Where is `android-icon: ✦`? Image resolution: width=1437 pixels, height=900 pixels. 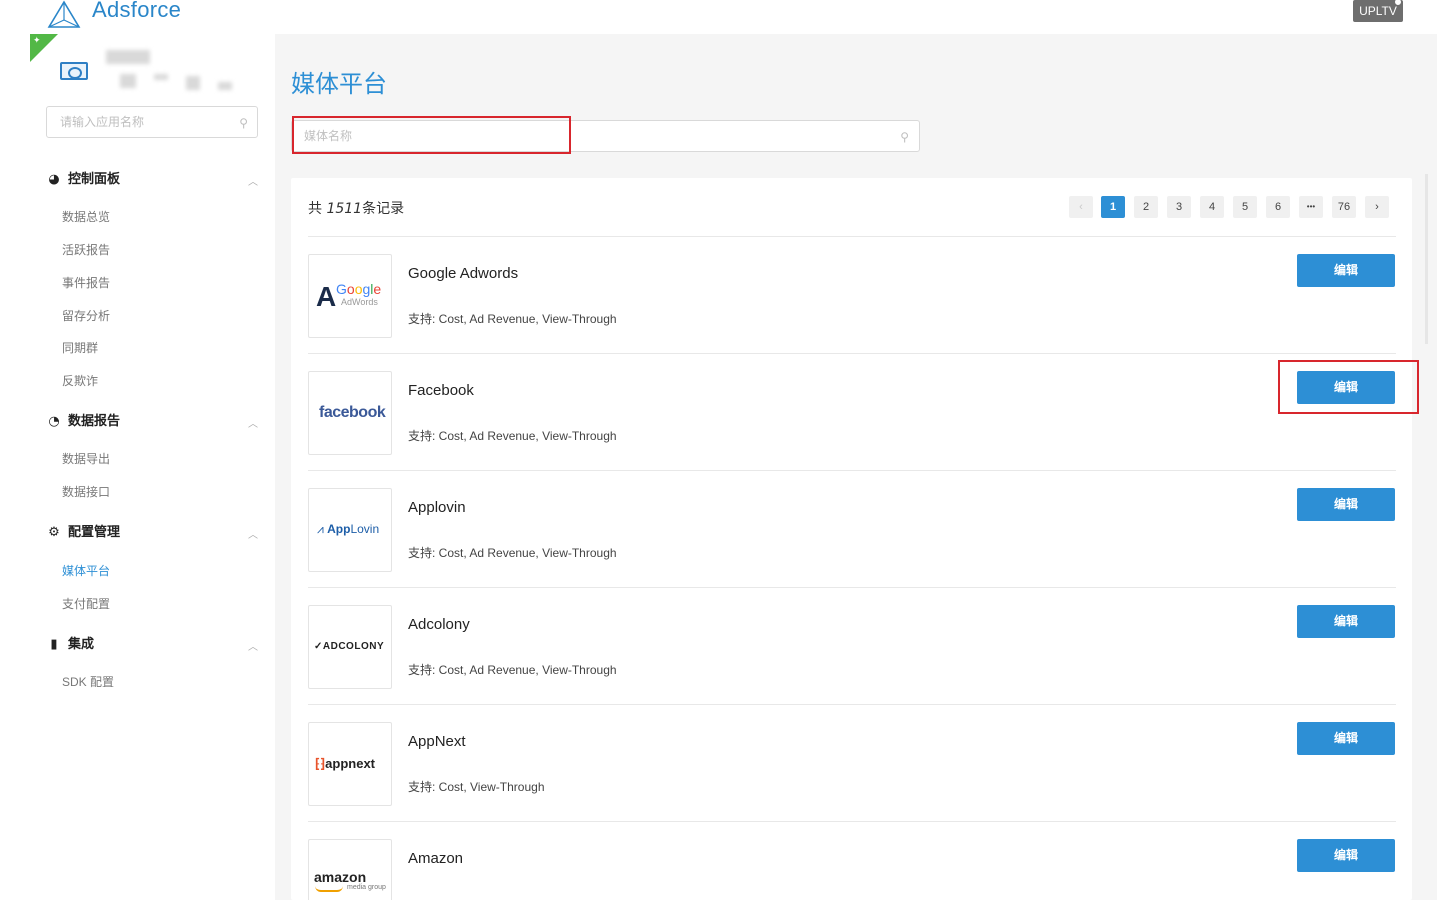
android-icon: ✦ is located at coordinates (37, 41).